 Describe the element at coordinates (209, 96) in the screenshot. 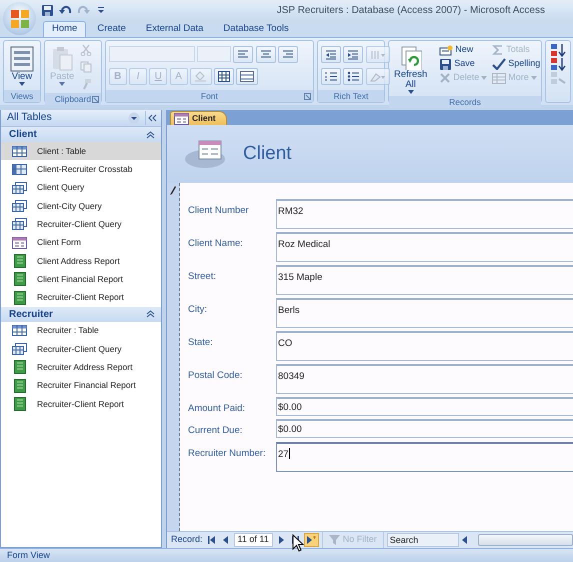

I see `group-label: Font` at that location.